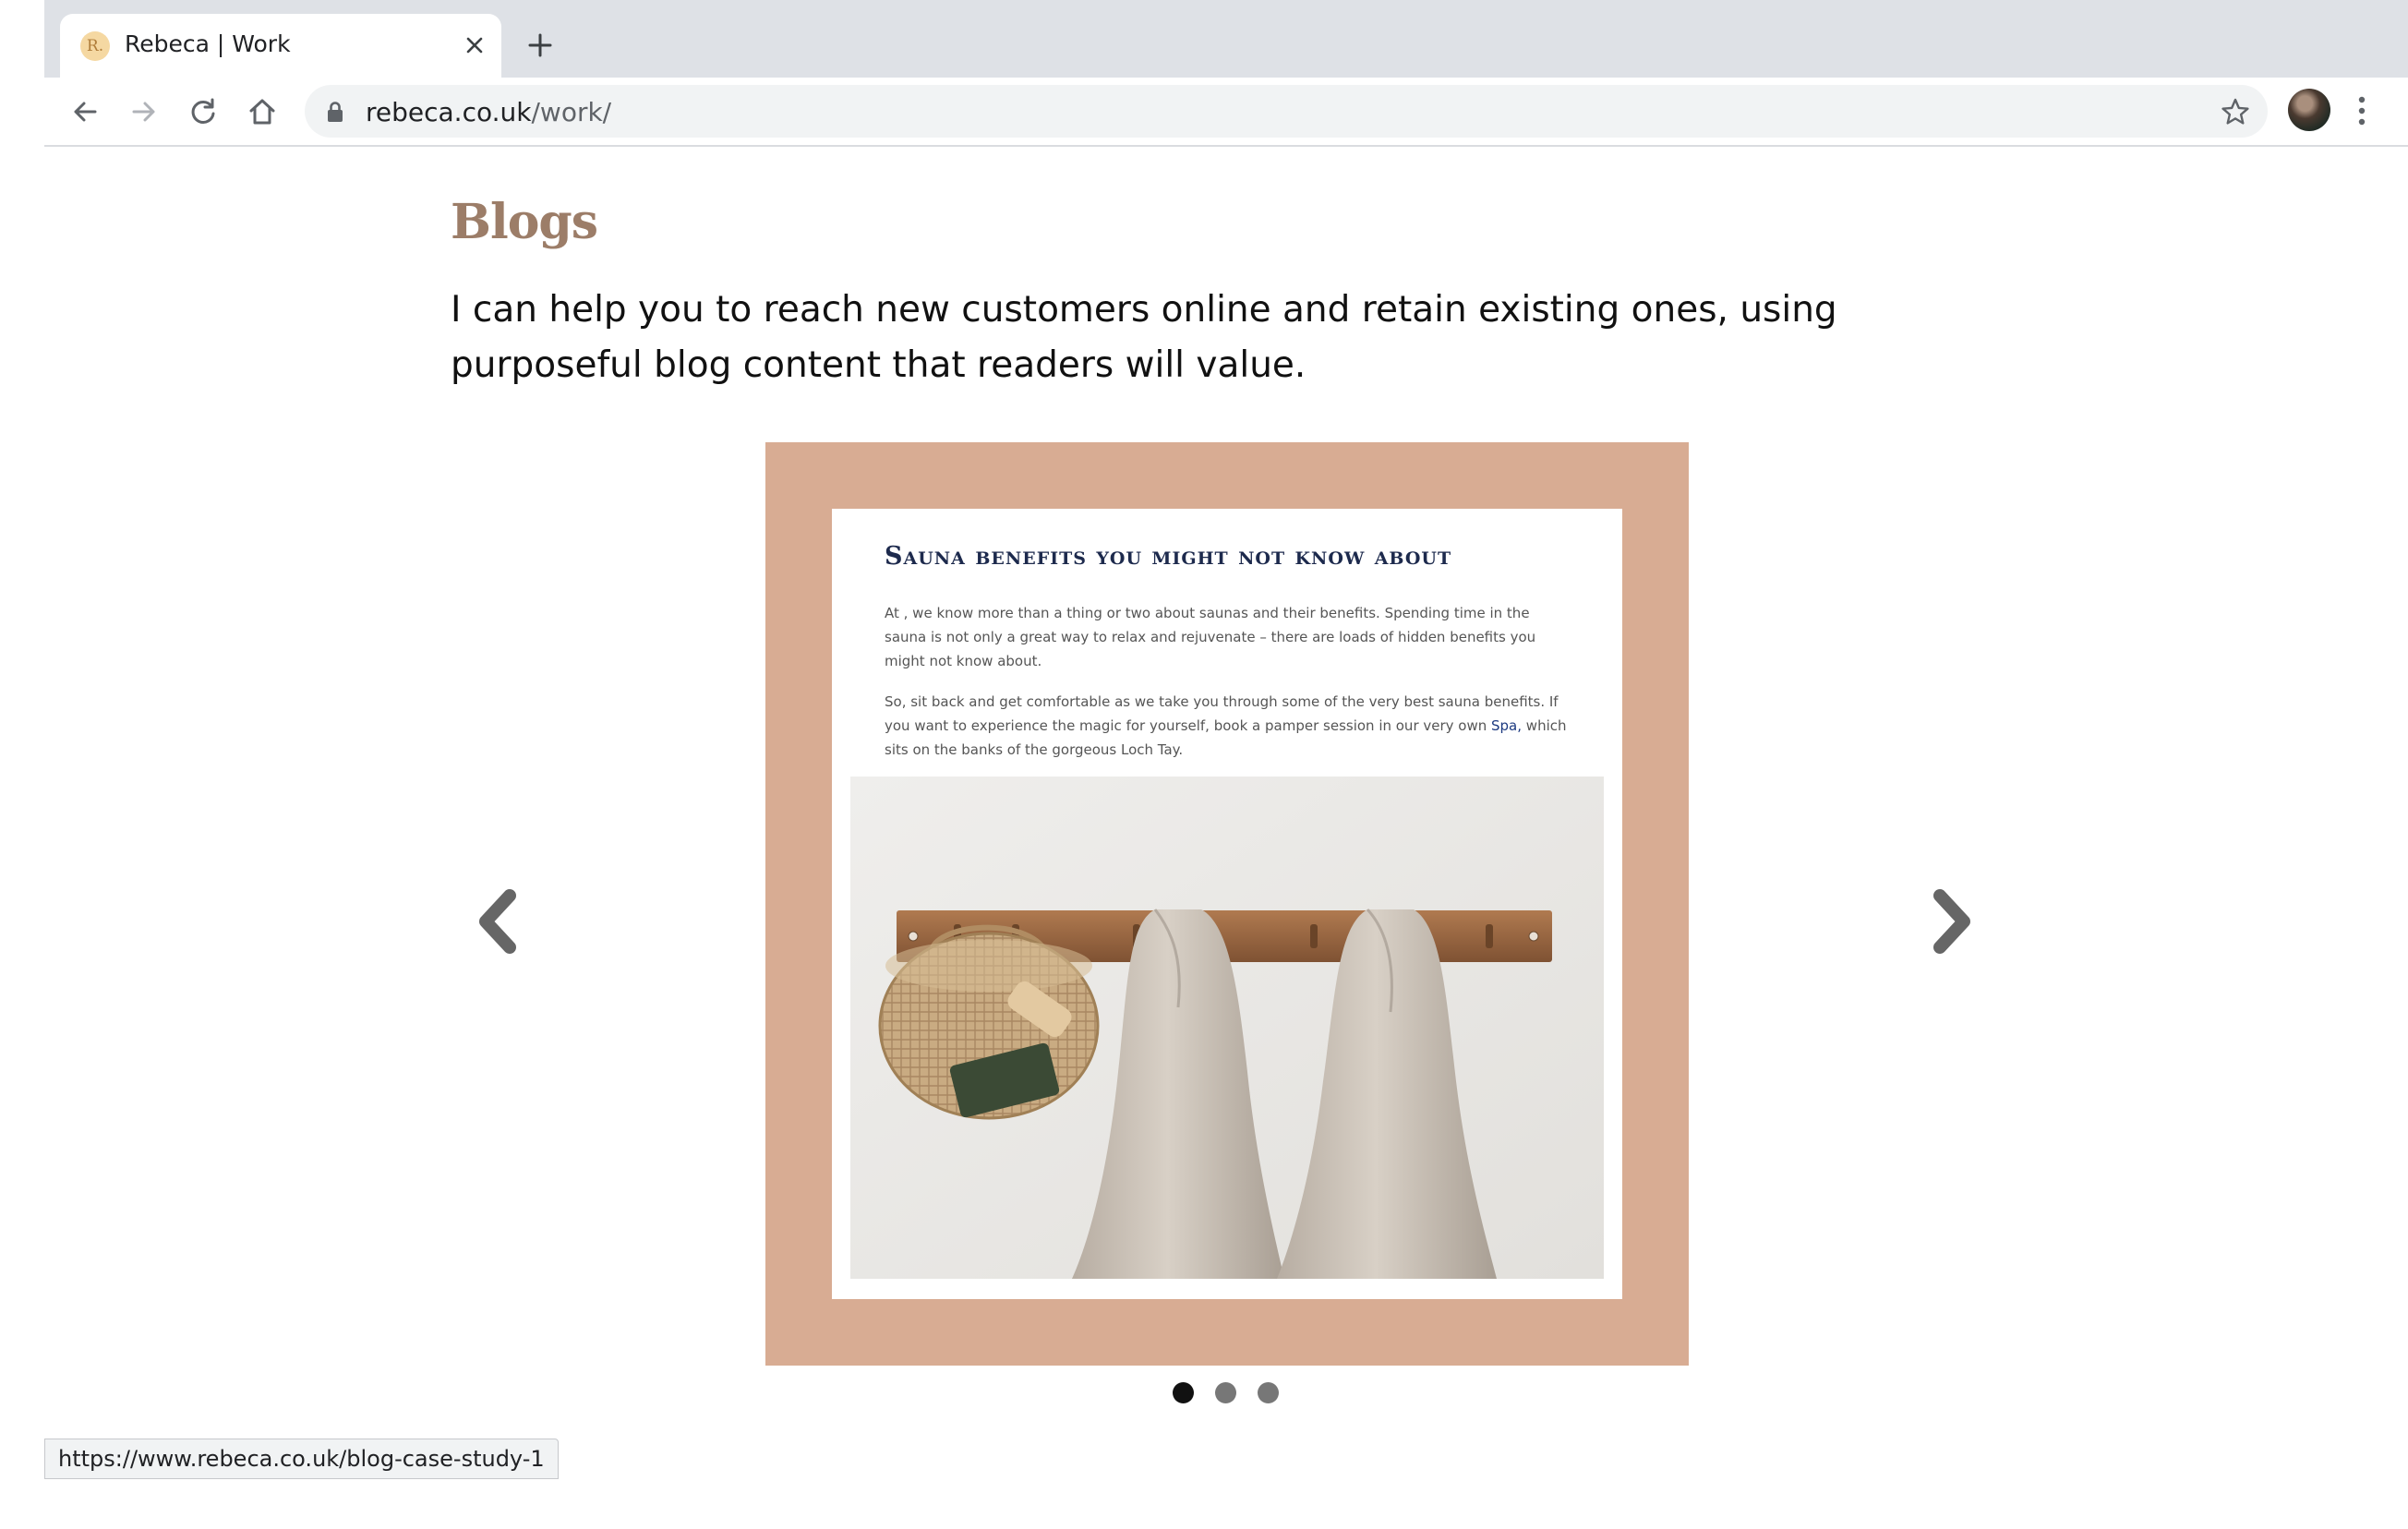 The height and width of the screenshot is (1529, 2408). I want to click on browser-chrome: R. Rebeca | Work rebeca.co.uk/work/, so click(1226, 73).